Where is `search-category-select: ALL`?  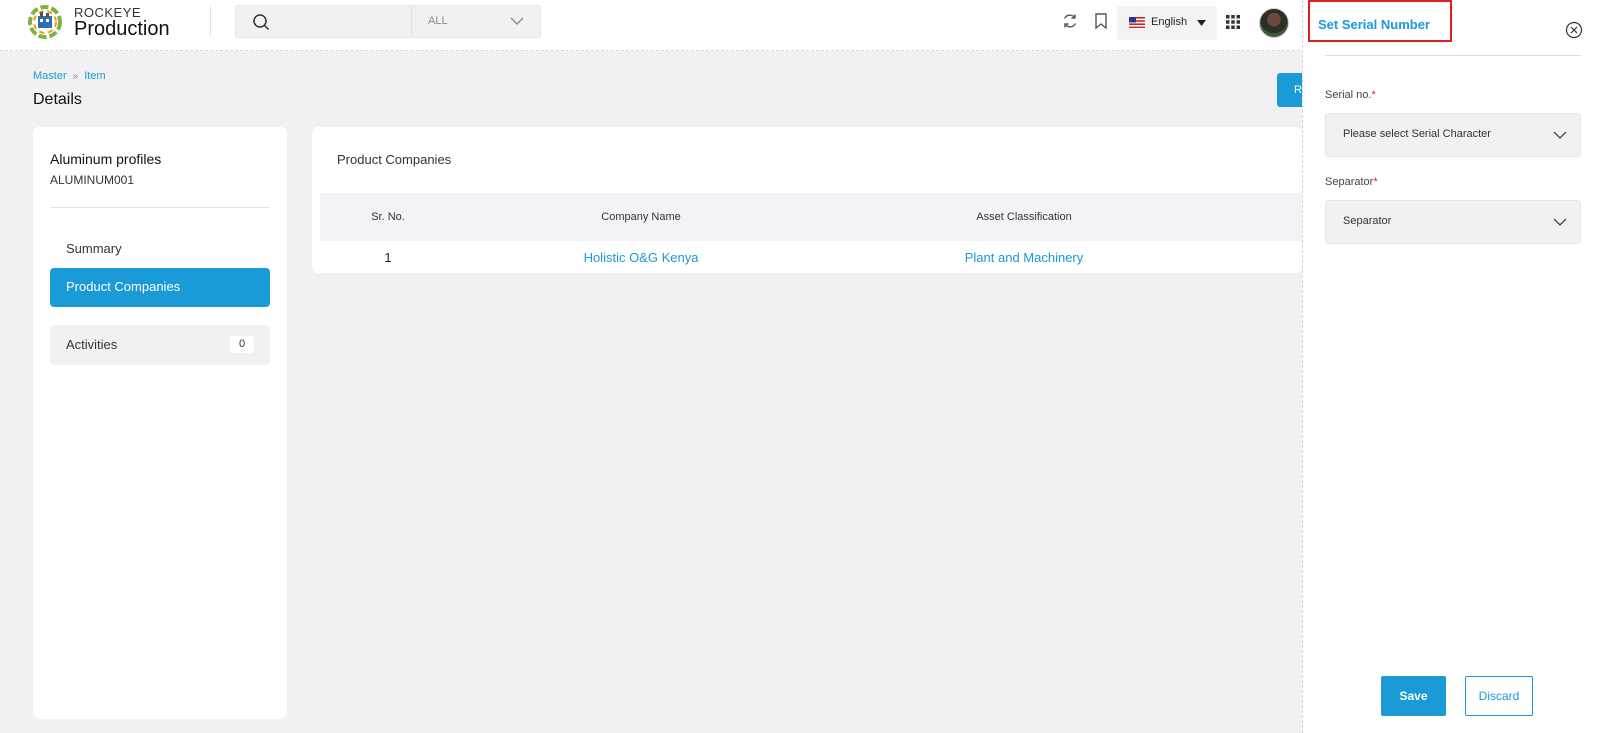 search-category-select: ALL is located at coordinates (476, 21).